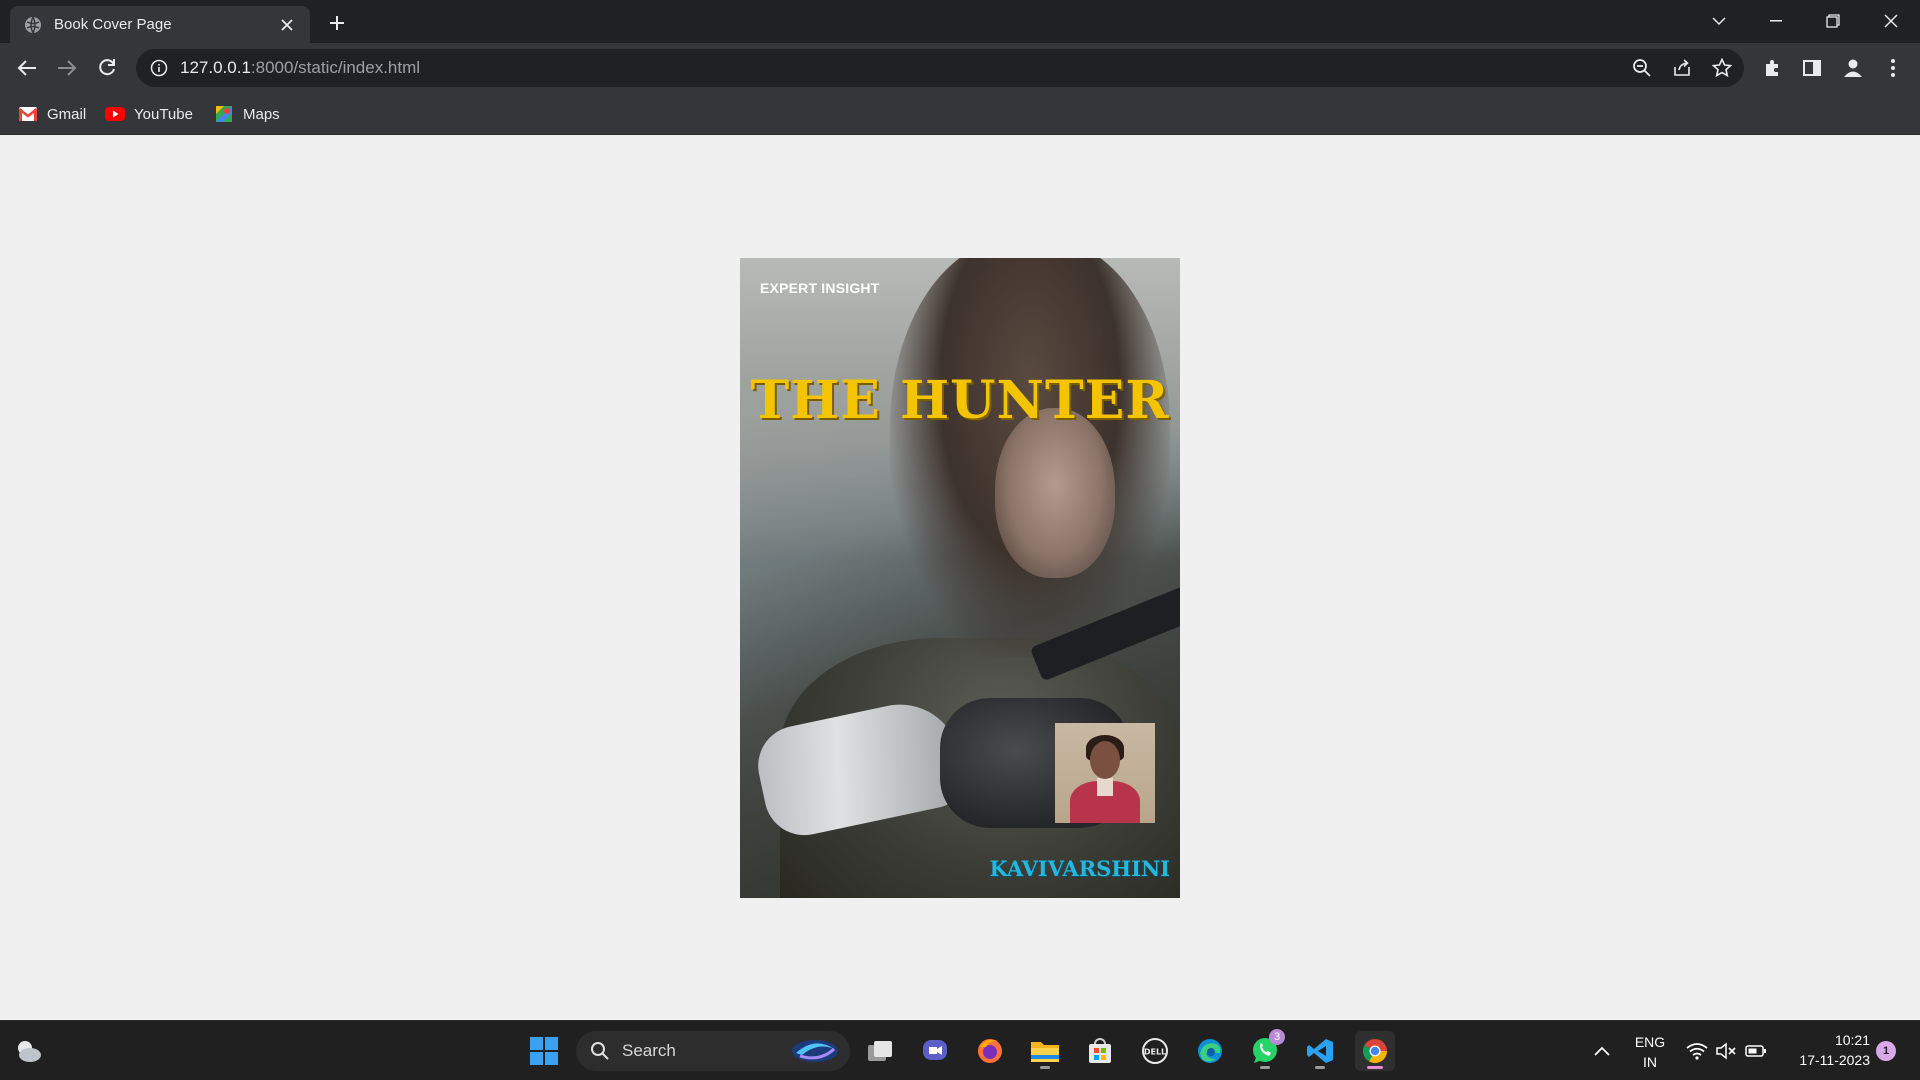 Image resolution: width=1920 pixels, height=1080 pixels. Describe the element at coordinates (1891, 21) in the screenshot. I see `close-window-button` at that location.